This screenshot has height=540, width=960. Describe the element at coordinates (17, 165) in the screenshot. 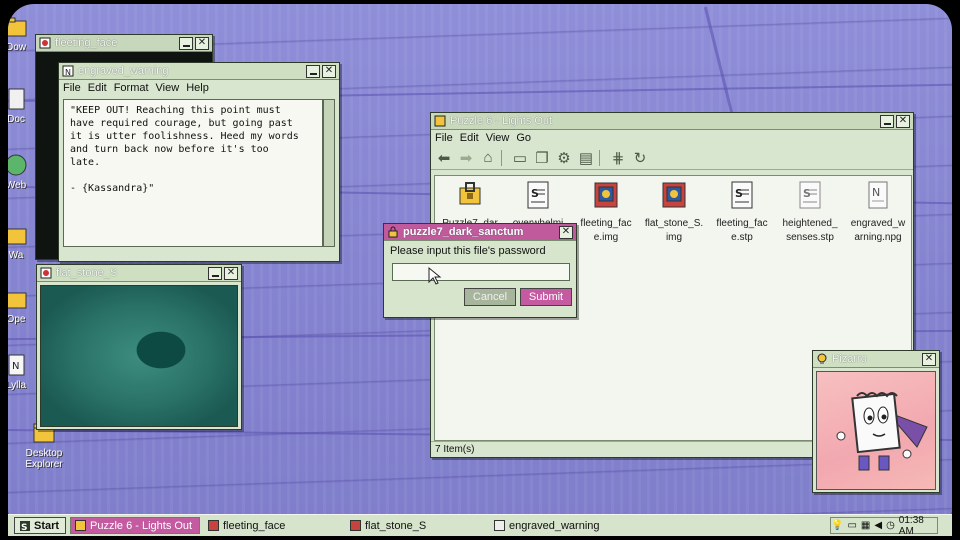

I see `globe-icon` at that location.